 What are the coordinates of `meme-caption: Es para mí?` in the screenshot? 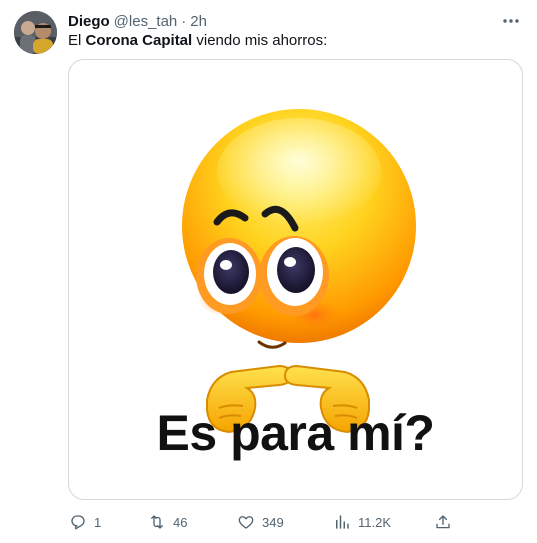 It's located at (295, 433).